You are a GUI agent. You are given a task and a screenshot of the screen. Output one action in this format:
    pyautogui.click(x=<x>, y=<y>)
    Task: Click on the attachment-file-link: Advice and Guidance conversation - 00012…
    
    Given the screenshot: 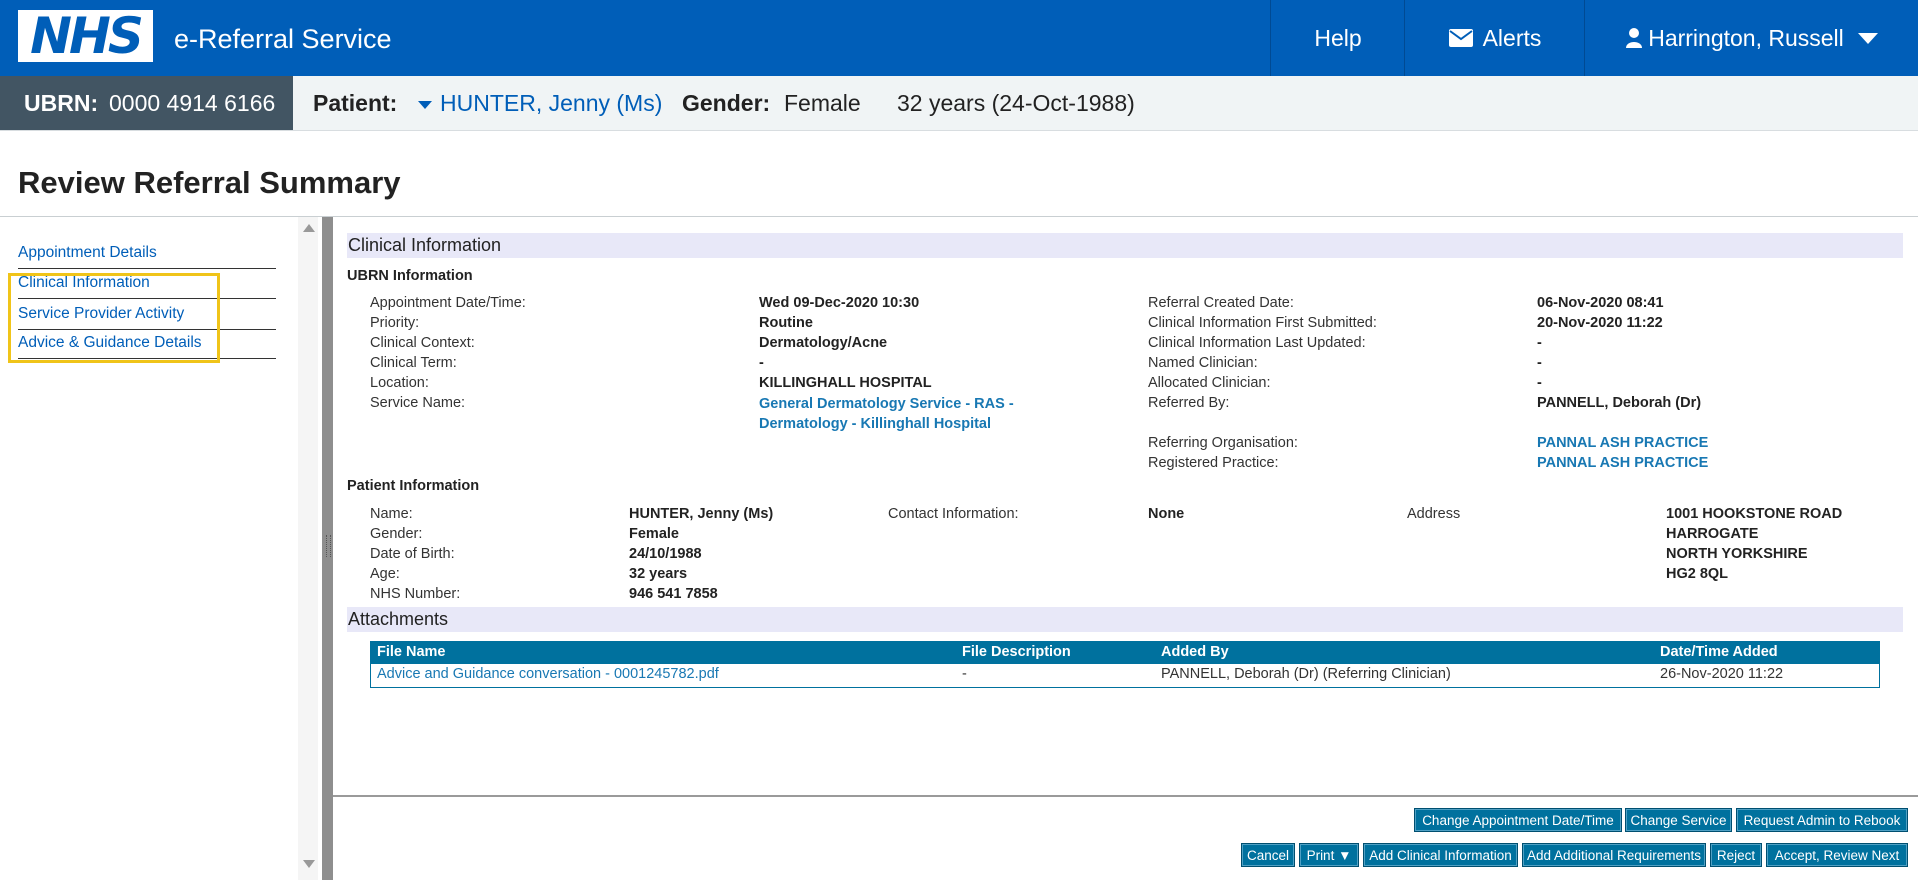 What is the action you would take?
    pyautogui.click(x=548, y=674)
    